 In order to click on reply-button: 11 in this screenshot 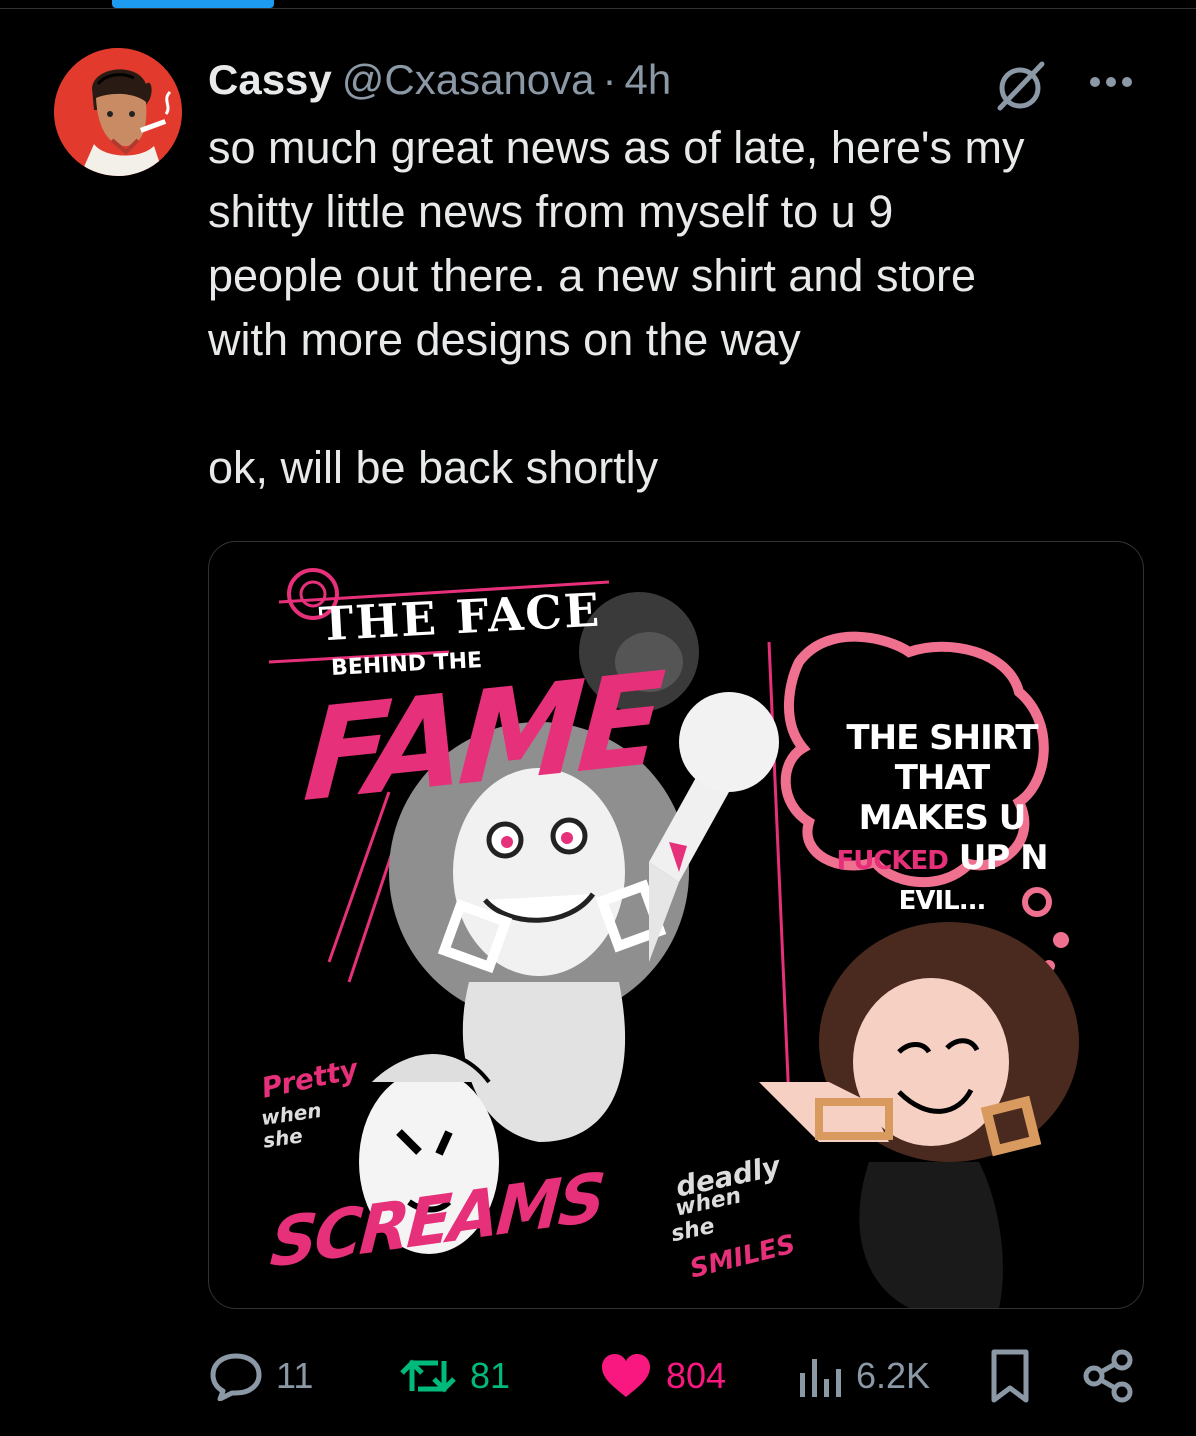, I will do `click(260, 1376)`.